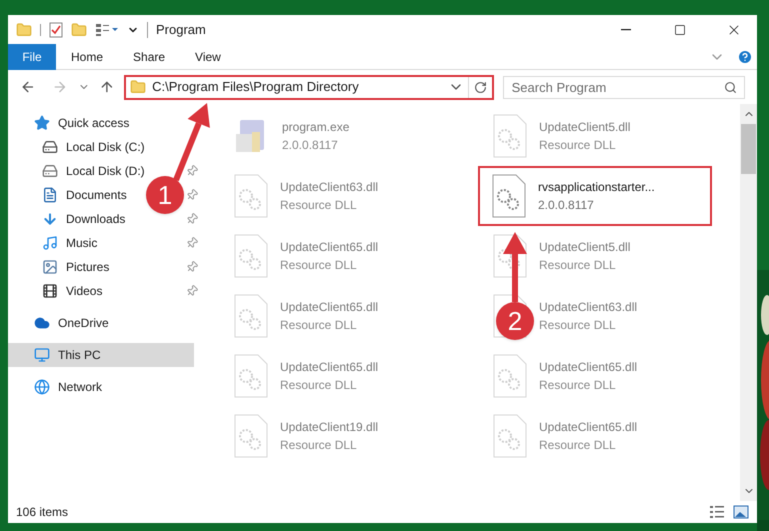  Describe the element at coordinates (309, 87) in the screenshot. I see `address-field: C:\Program Files\Program Directory` at that location.